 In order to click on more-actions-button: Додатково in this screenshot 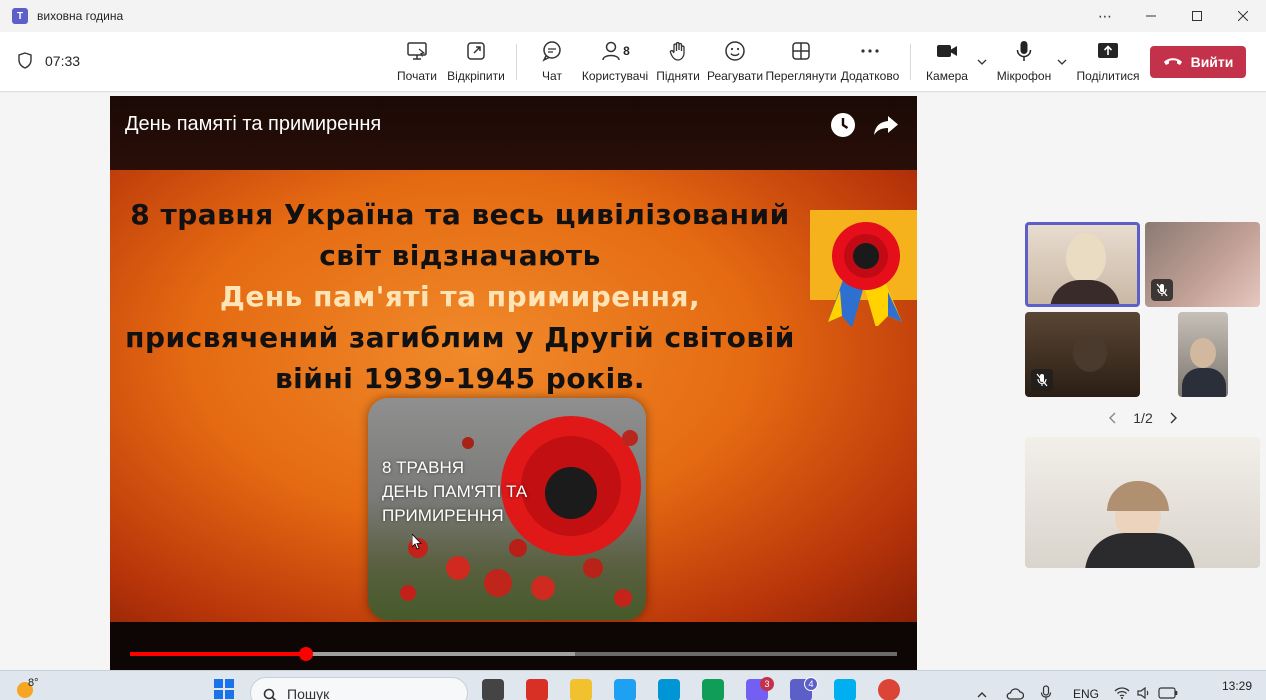, I will do `click(870, 63)`.